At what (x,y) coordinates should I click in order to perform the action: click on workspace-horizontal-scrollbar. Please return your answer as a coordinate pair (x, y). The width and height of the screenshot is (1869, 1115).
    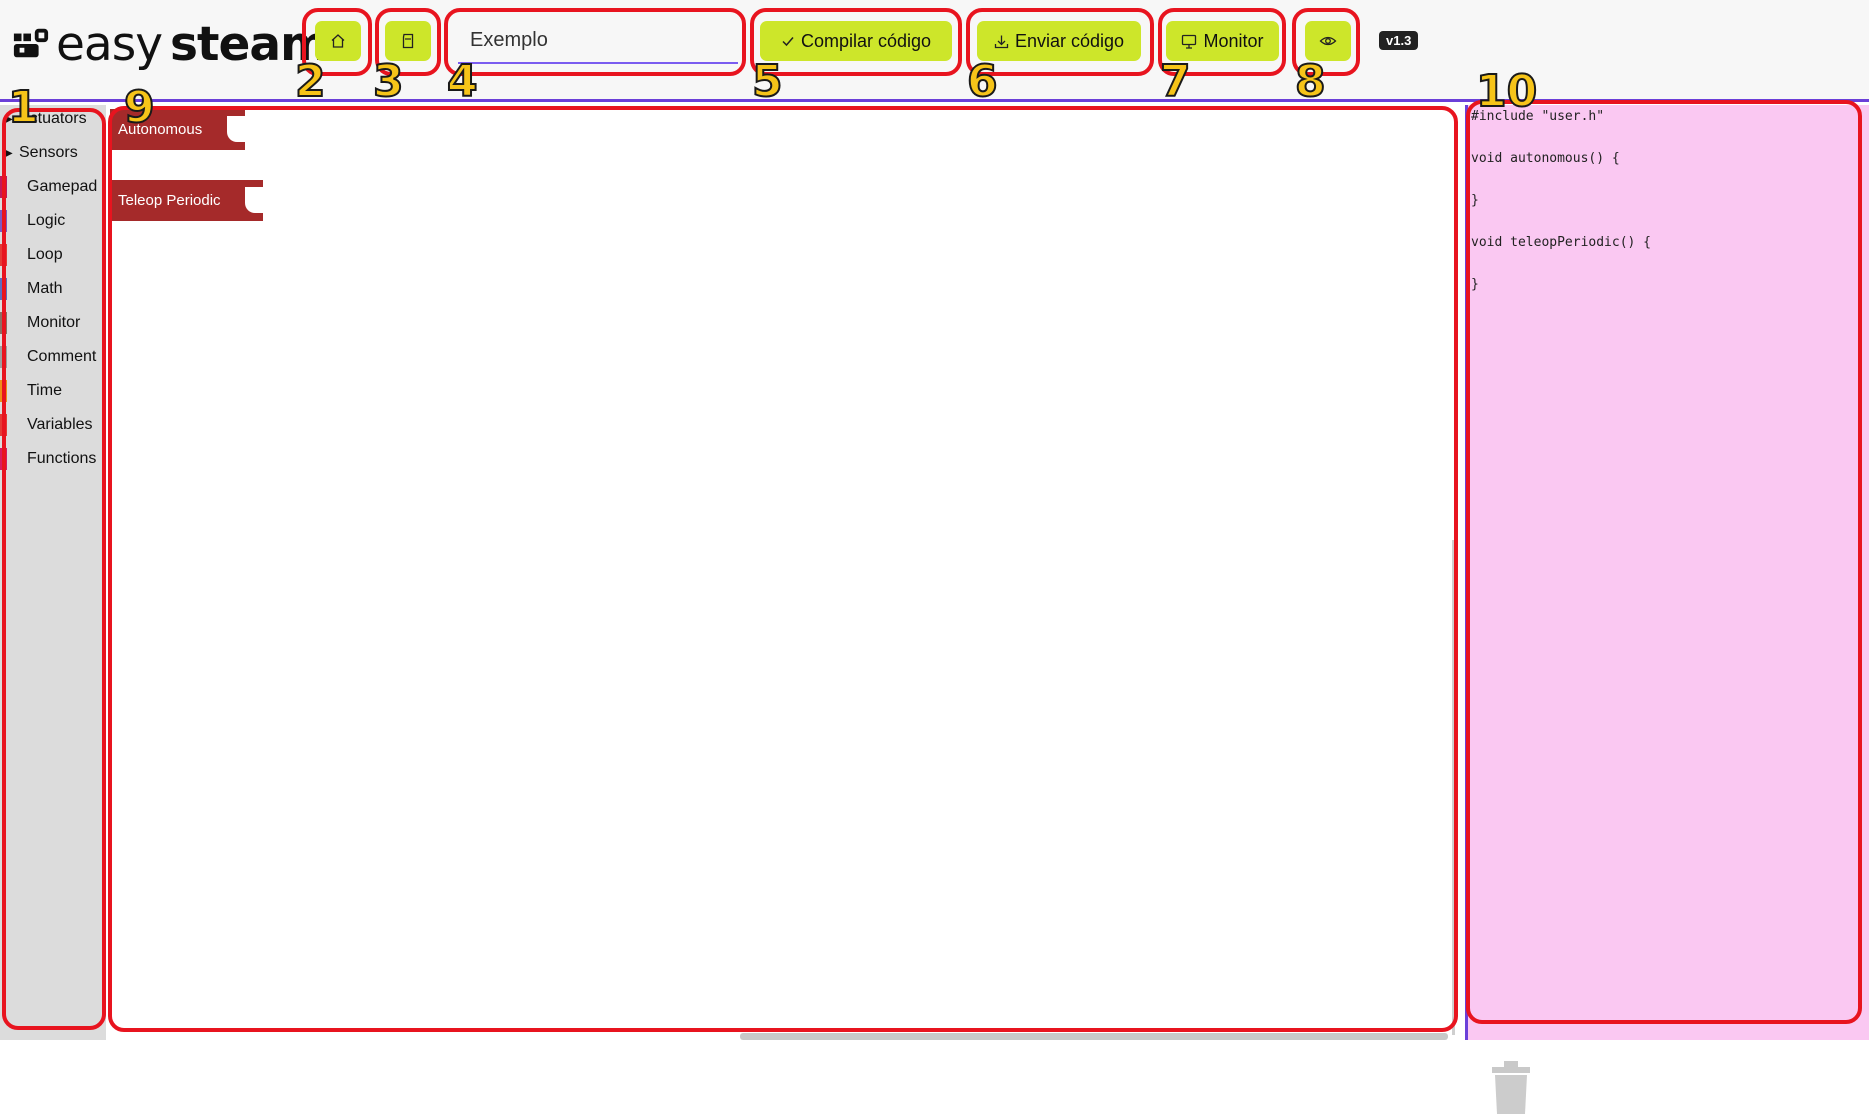
    Looking at the image, I should click on (1094, 1036).